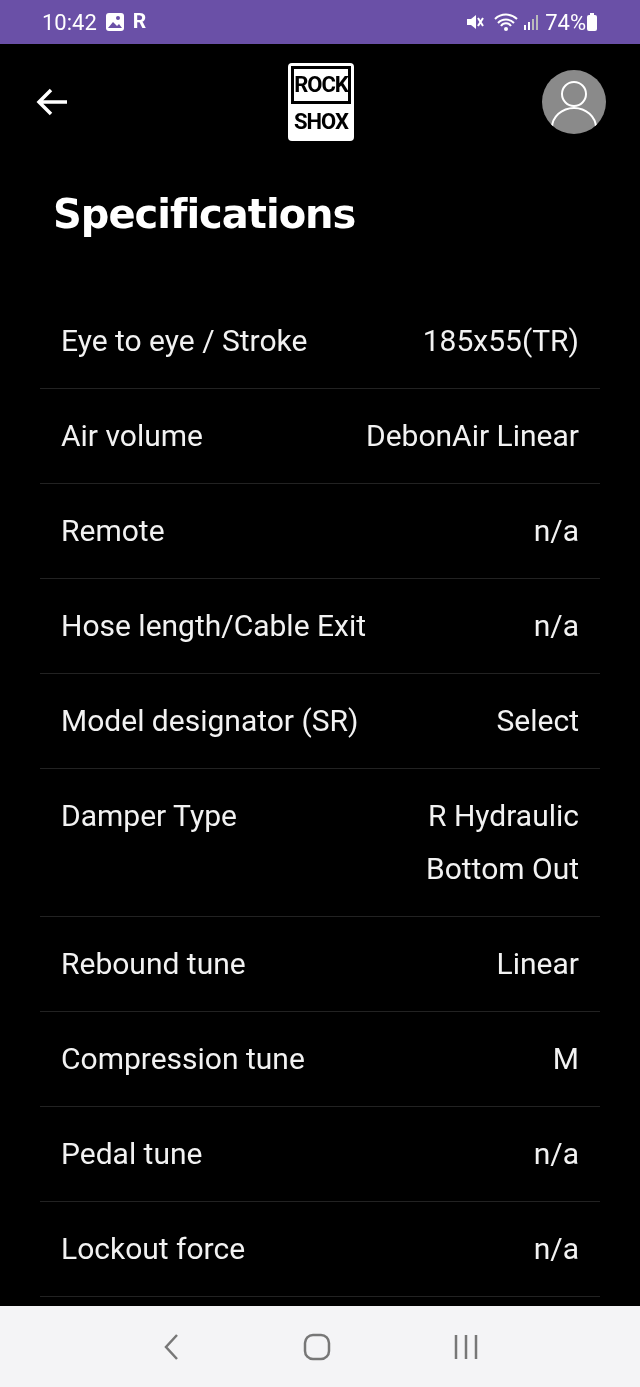 The image size is (640, 1387). I want to click on spec-value: Select, so click(537, 721).